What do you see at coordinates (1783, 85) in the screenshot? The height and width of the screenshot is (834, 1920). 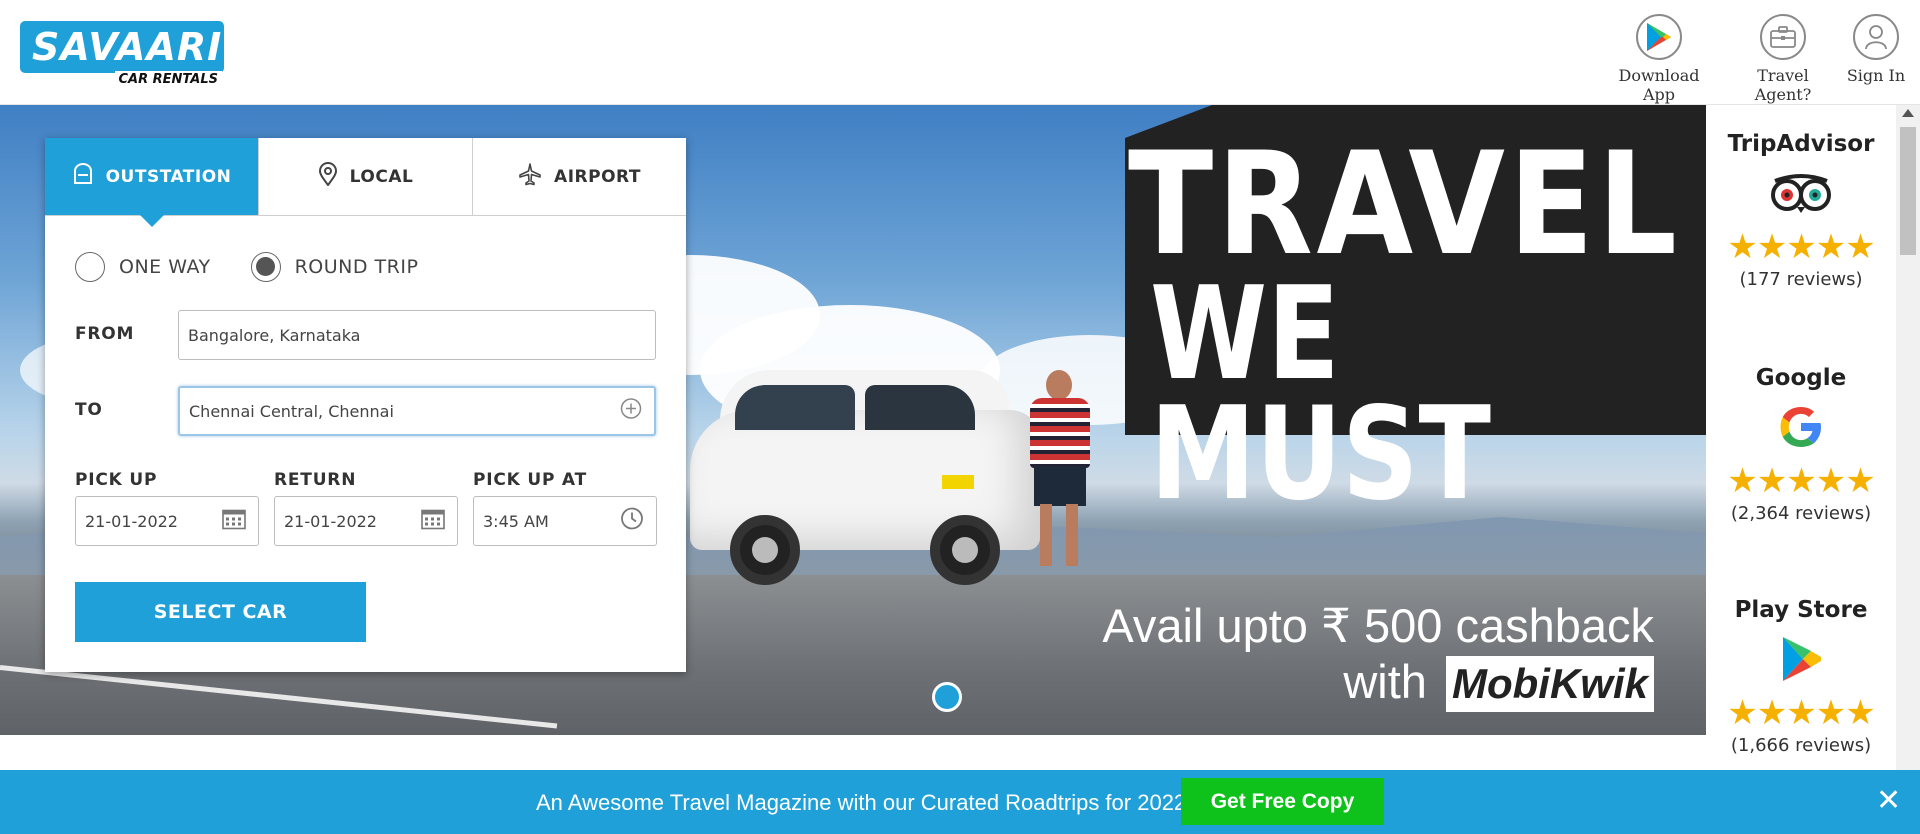 I see `travel-agent-label: Travel Agent?` at bounding box center [1783, 85].